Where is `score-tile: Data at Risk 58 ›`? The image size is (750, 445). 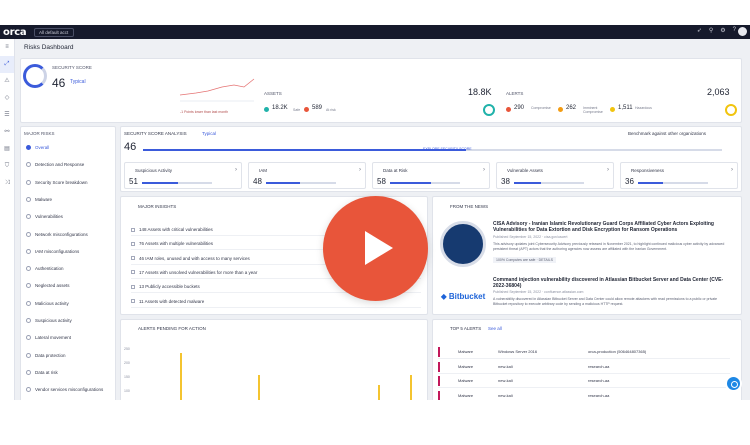
score-tile: Data at Risk 58 › is located at coordinates (431, 175).